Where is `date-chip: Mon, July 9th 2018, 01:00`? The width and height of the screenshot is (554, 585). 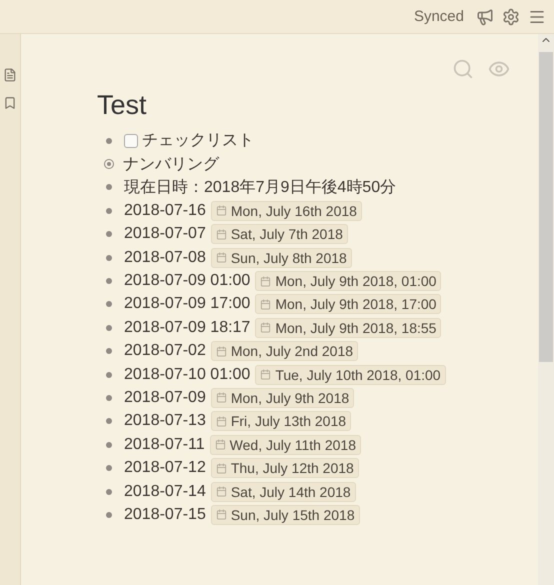 date-chip: Mon, July 9th 2018, 01:00 is located at coordinates (348, 281).